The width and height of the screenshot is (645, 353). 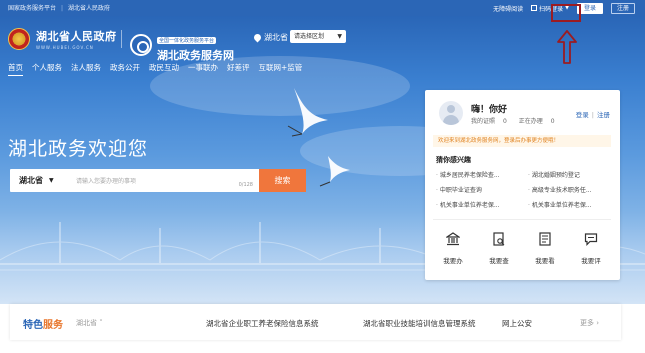 I want to click on search-input: 请输入您要办理的事项 0/128, so click(x=163, y=180).